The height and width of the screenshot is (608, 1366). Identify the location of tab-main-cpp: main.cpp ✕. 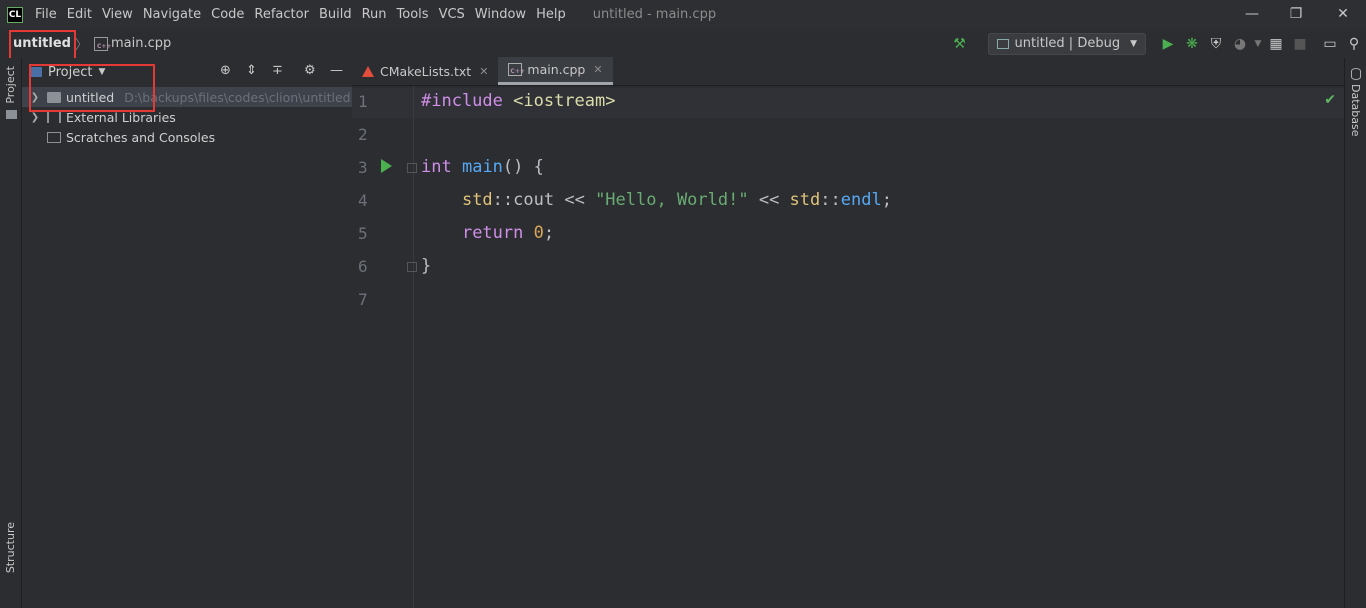
(555, 71).